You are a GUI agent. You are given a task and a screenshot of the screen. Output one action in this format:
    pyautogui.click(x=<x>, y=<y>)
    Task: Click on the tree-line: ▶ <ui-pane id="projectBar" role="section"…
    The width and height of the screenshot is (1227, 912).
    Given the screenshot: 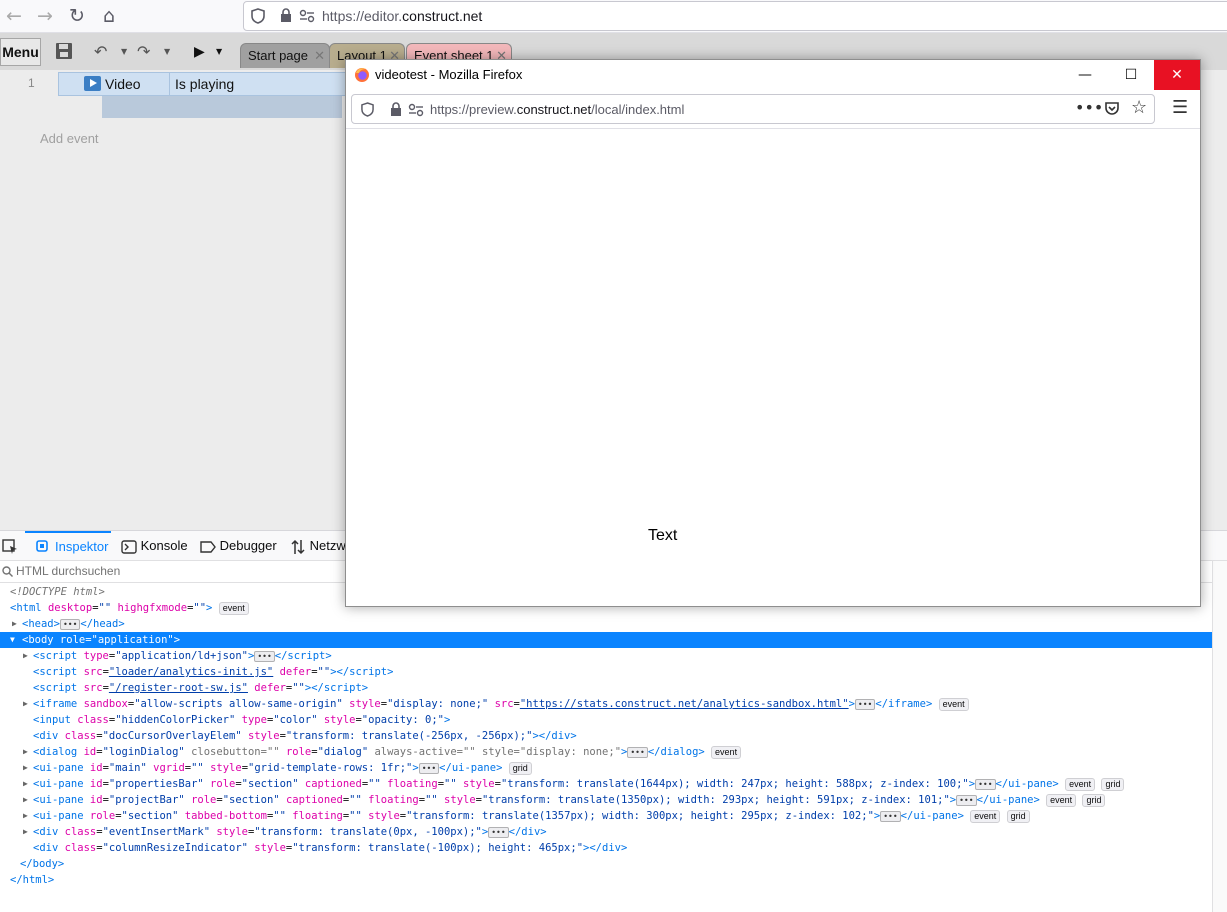 What is the action you would take?
    pyautogui.click(x=606, y=800)
    